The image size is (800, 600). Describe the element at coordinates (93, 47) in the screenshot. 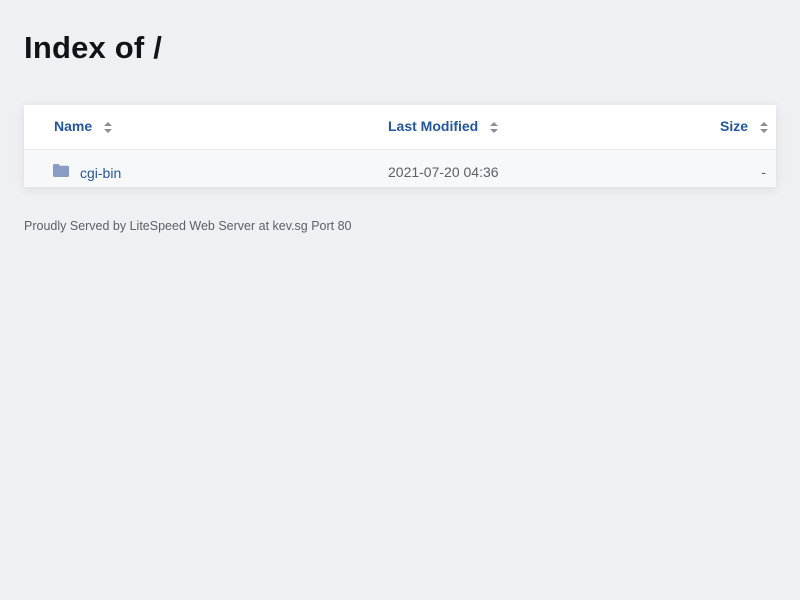

I see `page-title: Index of /` at that location.